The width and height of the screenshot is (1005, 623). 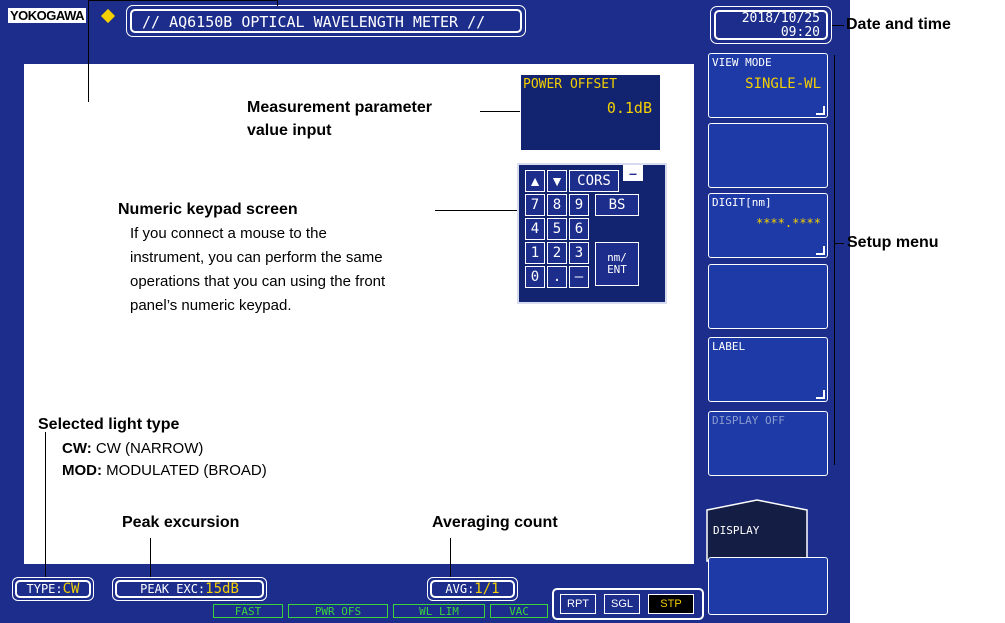 I want to click on callout-cw: CW: CW (NARROW), so click(x=133, y=448).